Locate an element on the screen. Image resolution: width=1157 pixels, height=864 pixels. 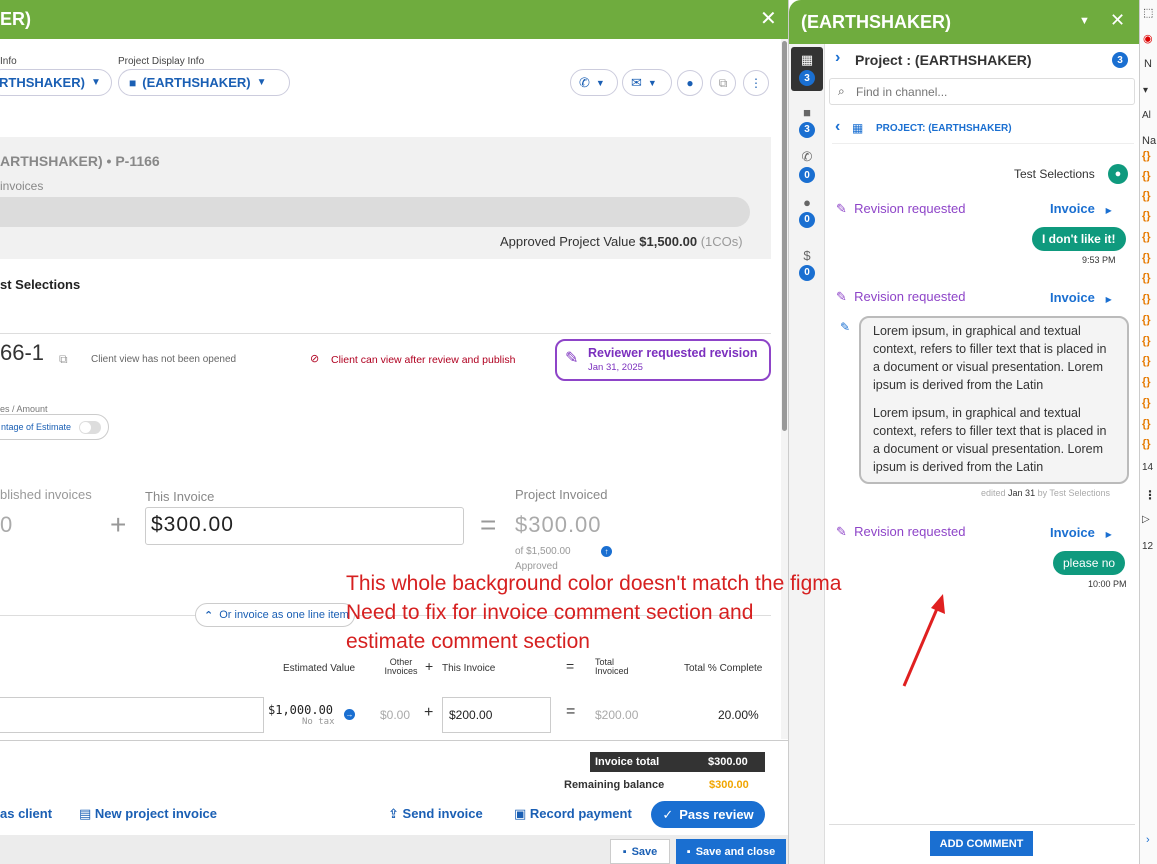
arrow-right-icon: → is located at coordinates (349, 714).